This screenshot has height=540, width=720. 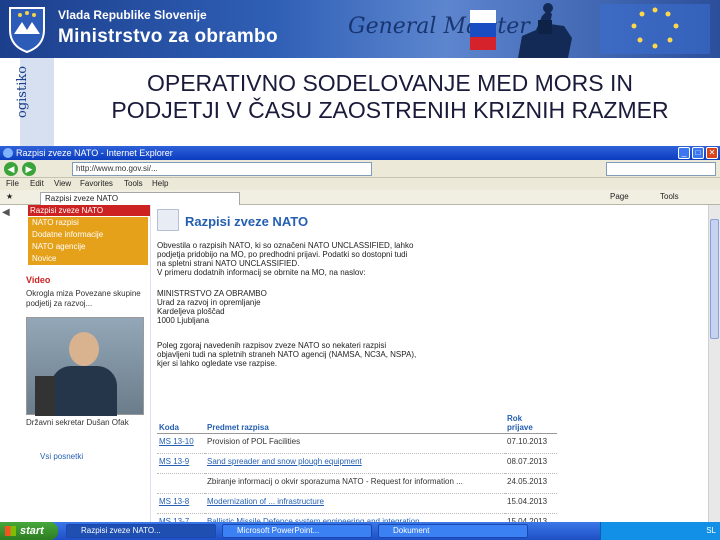 What do you see at coordinates (88, 259) in the screenshot?
I see `nav-item-novice: Novice` at bounding box center [88, 259].